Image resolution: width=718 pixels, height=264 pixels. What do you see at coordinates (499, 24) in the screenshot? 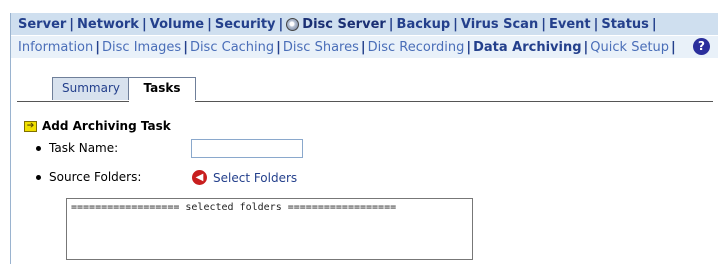
I see `nav-virus-scan: Virus Scan` at bounding box center [499, 24].